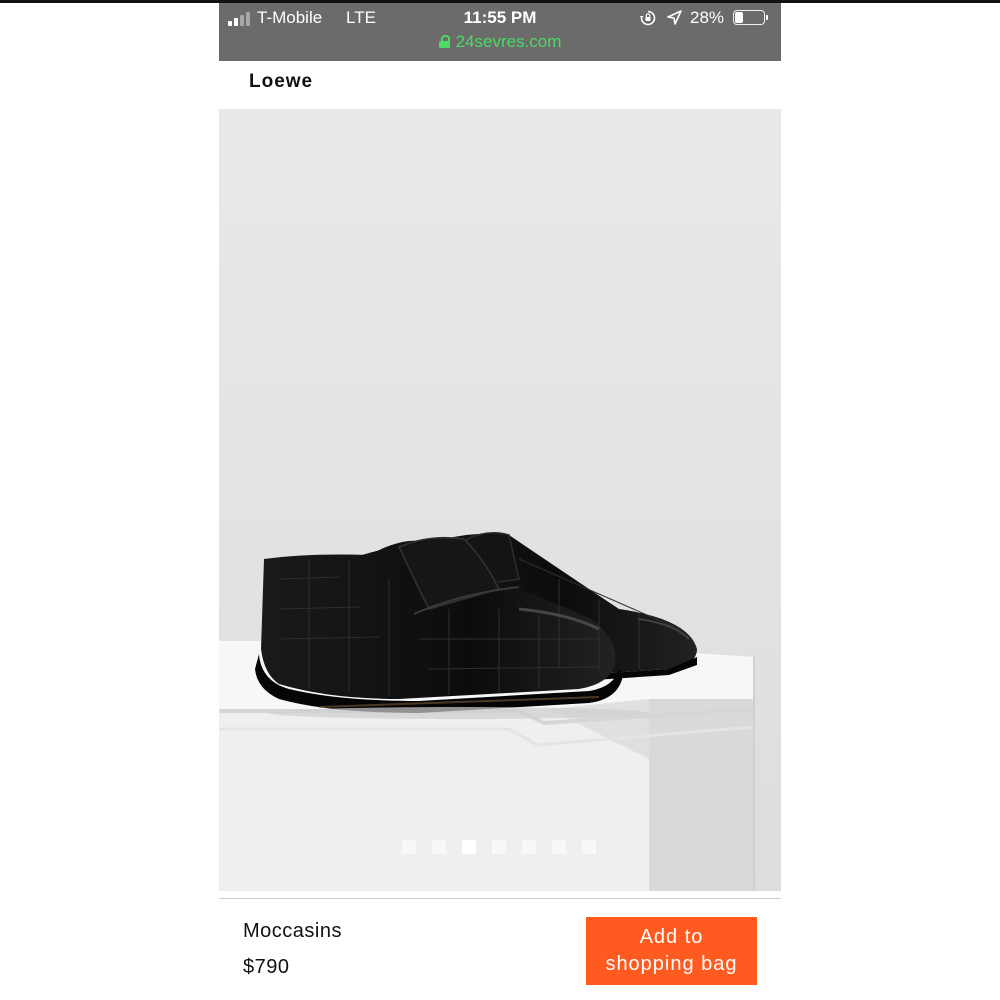 The height and width of the screenshot is (1000, 1000). I want to click on brand-name: Loewe, so click(281, 82).